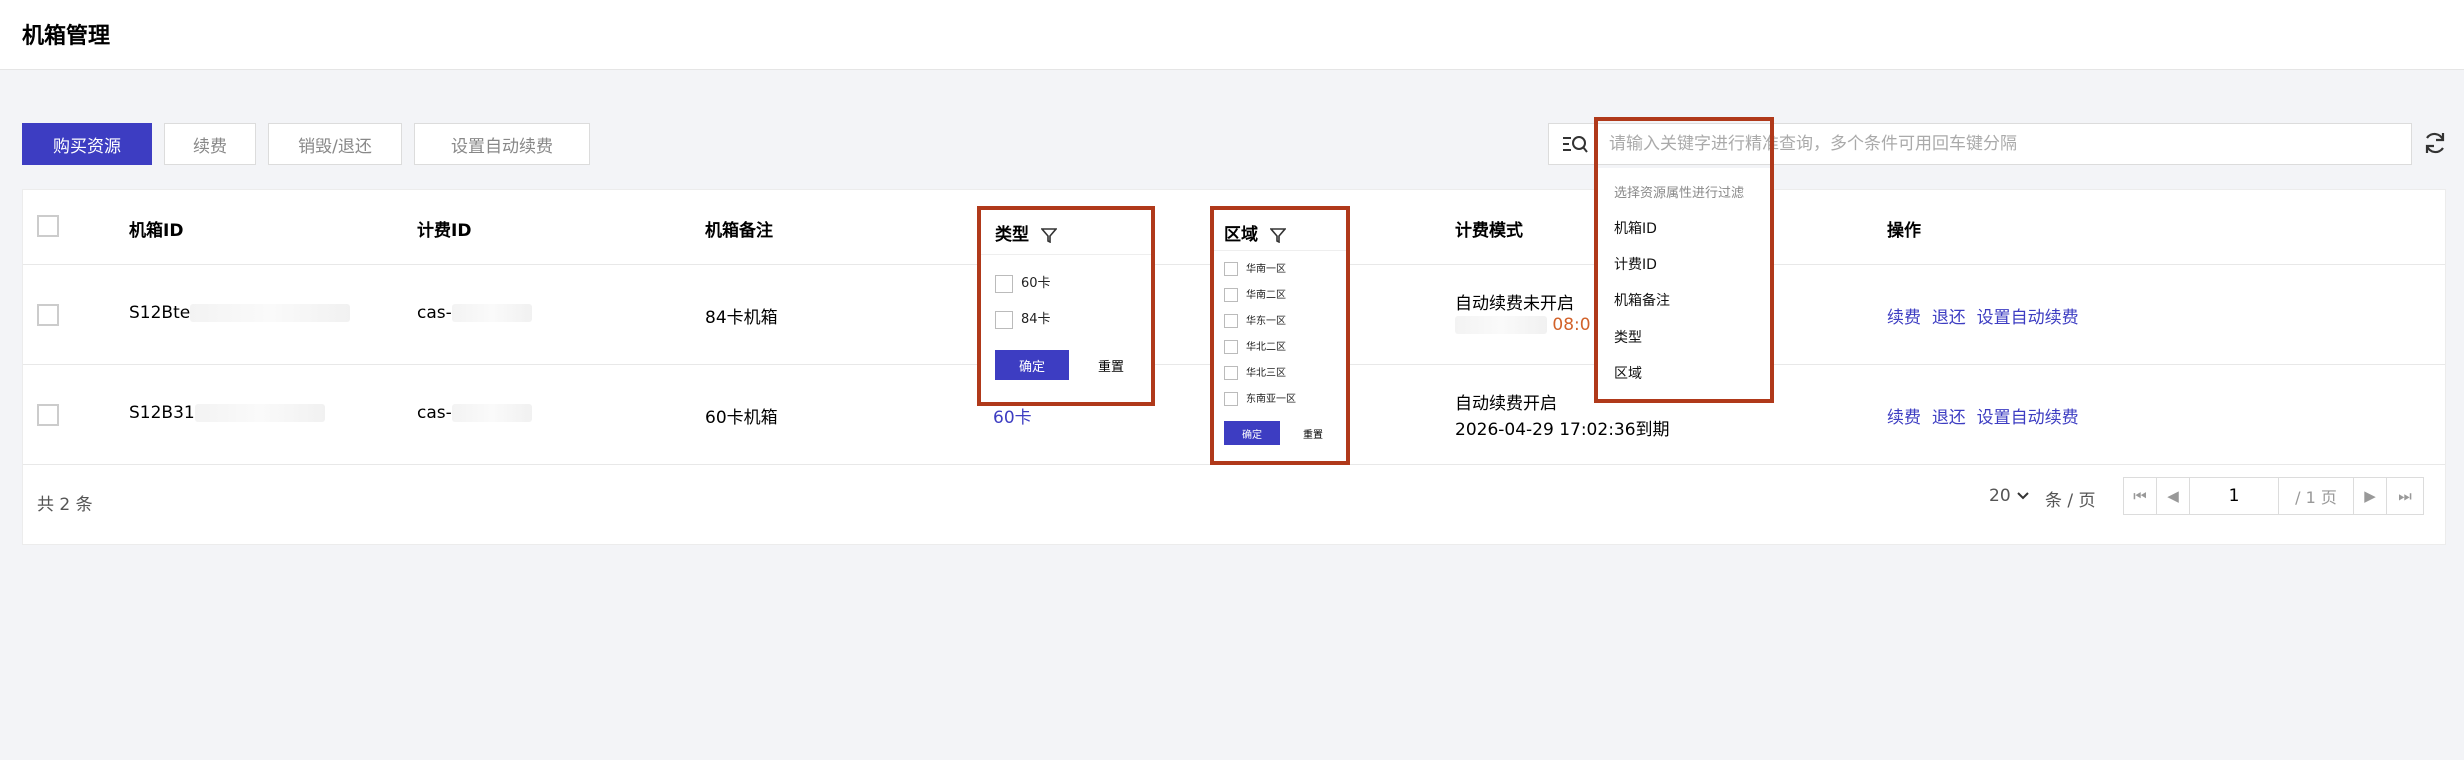  I want to click on renew-button: 续费, so click(210, 144).